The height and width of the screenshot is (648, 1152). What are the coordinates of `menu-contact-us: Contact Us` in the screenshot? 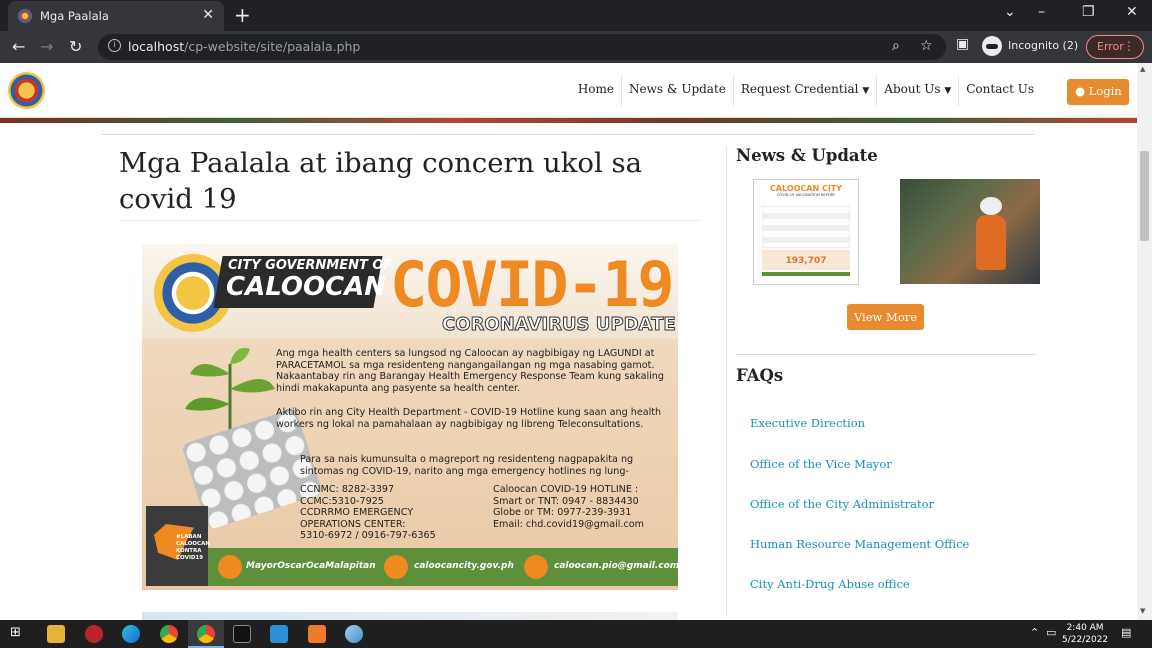 It's located at (1000, 91).